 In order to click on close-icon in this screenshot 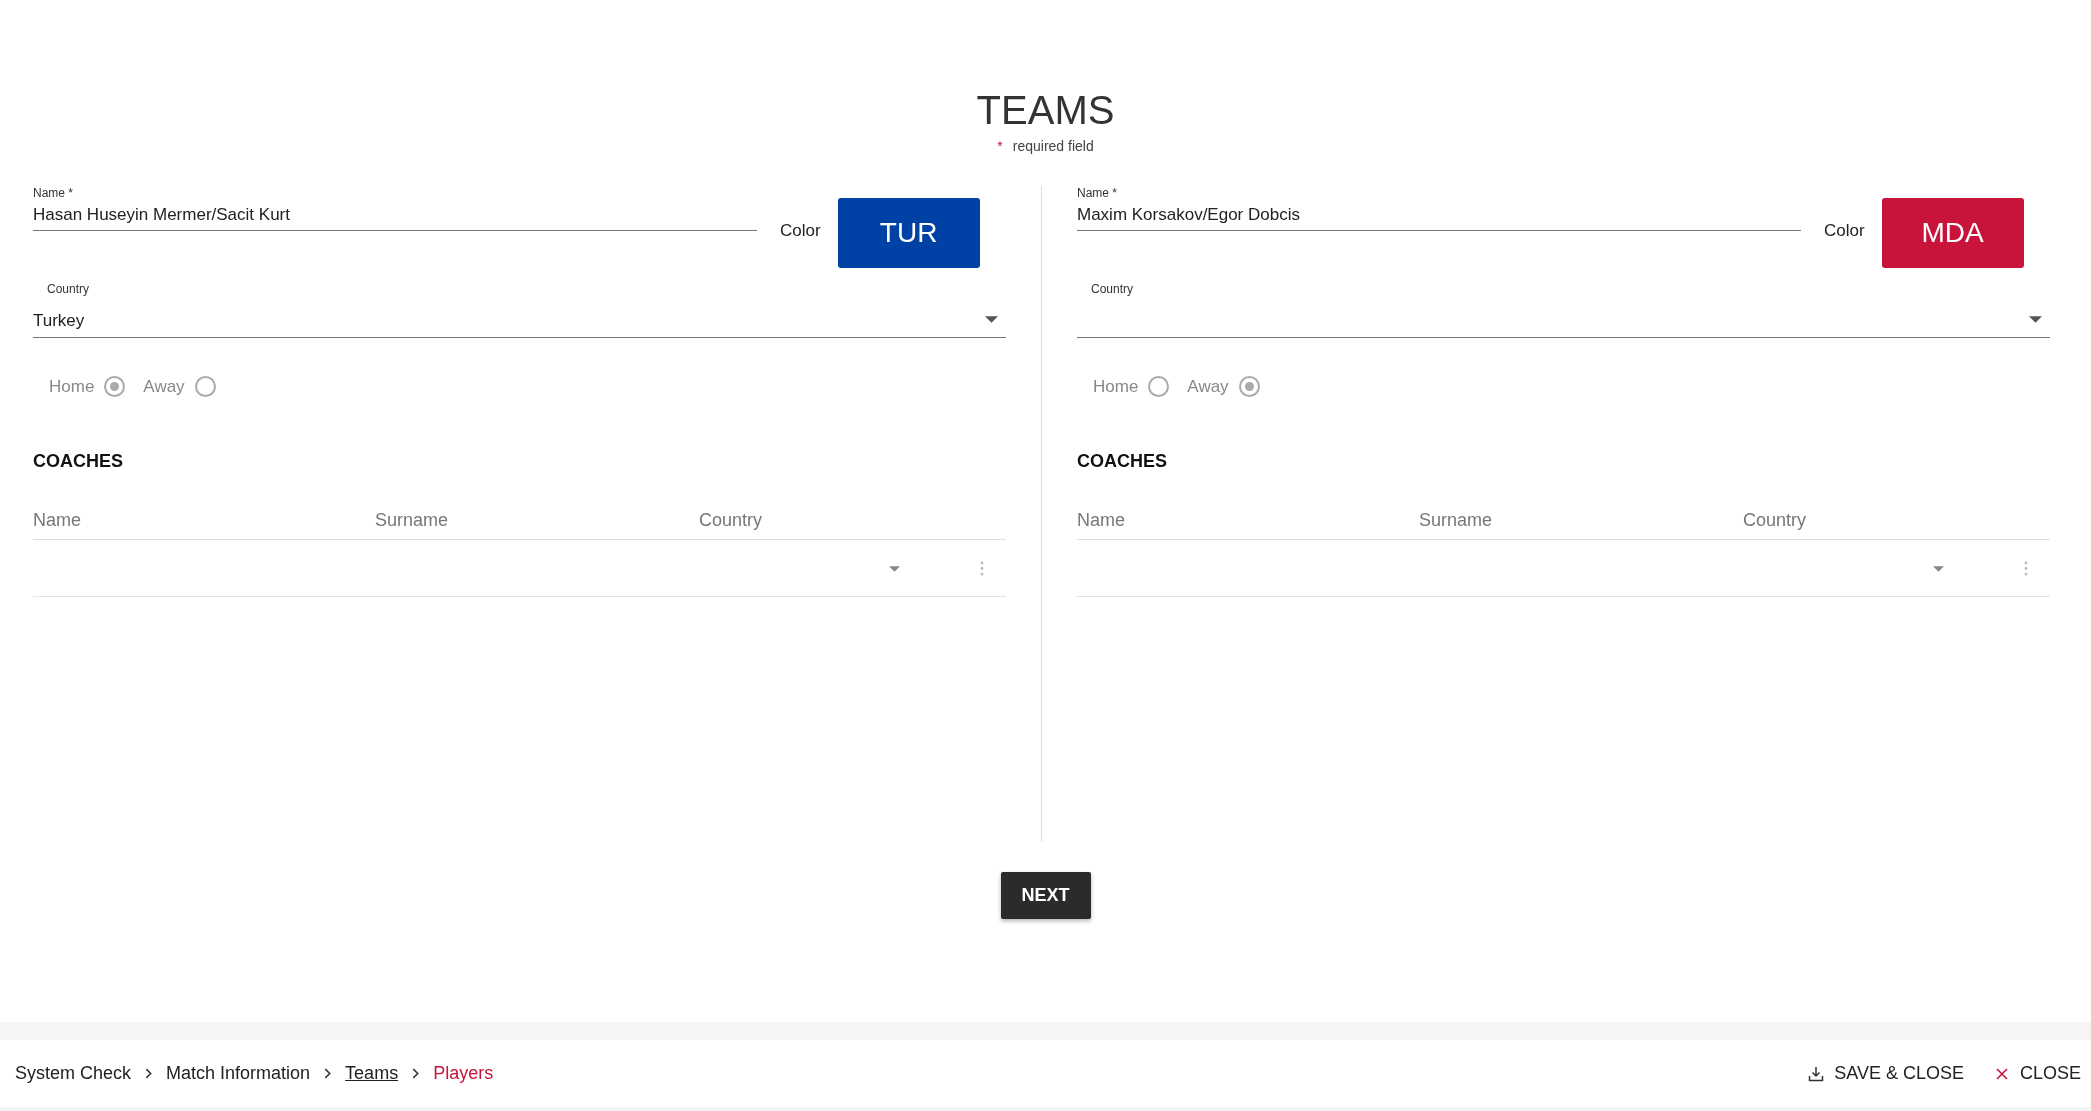, I will do `click(2001, 1073)`.